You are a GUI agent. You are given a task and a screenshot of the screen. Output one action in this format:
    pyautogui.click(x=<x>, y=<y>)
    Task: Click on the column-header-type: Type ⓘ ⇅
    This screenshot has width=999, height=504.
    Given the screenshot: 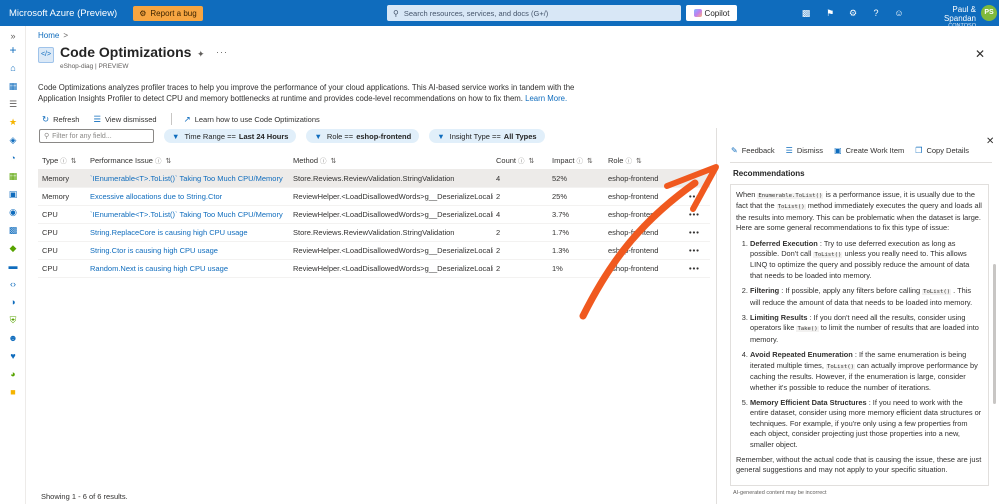 What is the action you would take?
    pyautogui.click(x=59, y=161)
    